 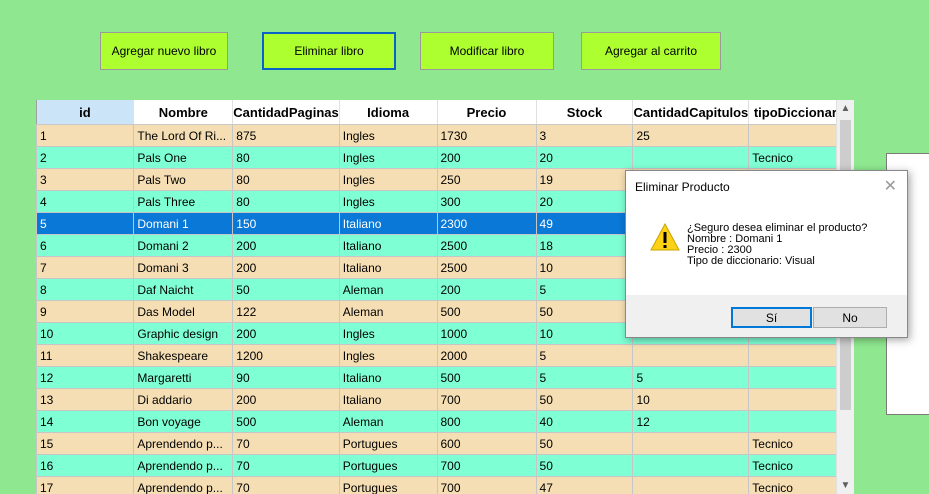 I want to click on cell-id: 11, so click(x=85, y=355).